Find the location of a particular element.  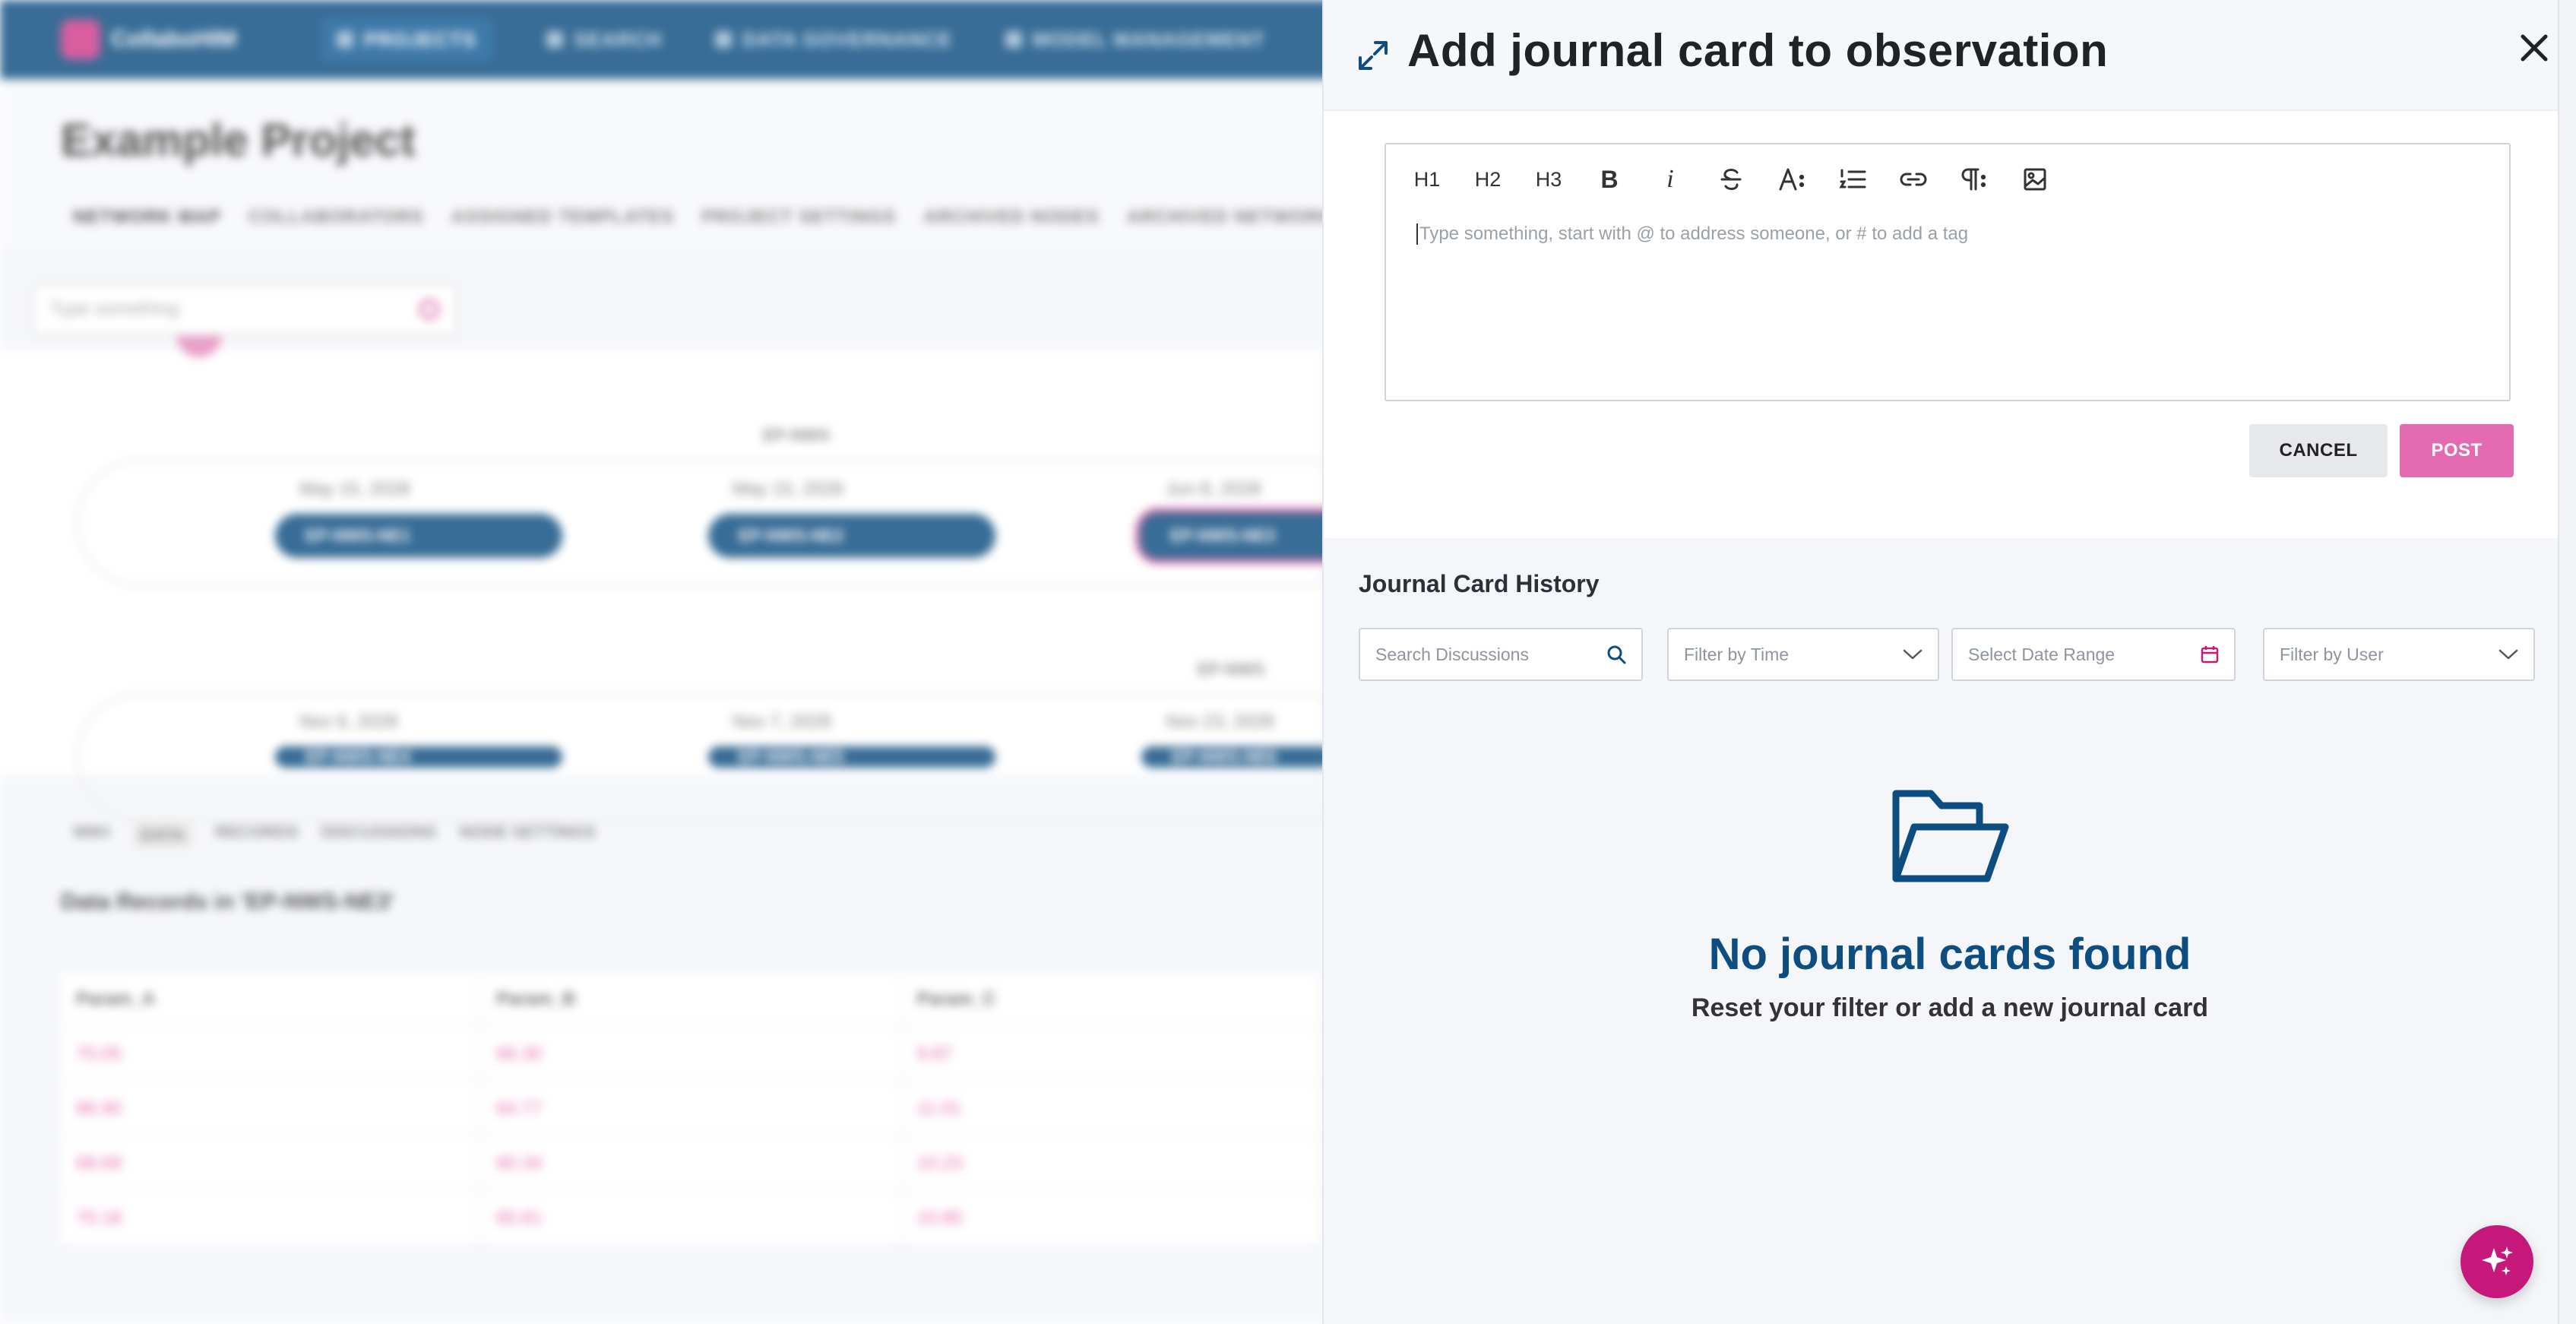

empty-state-title: No journal cards found is located at coordinates (1949, 954).